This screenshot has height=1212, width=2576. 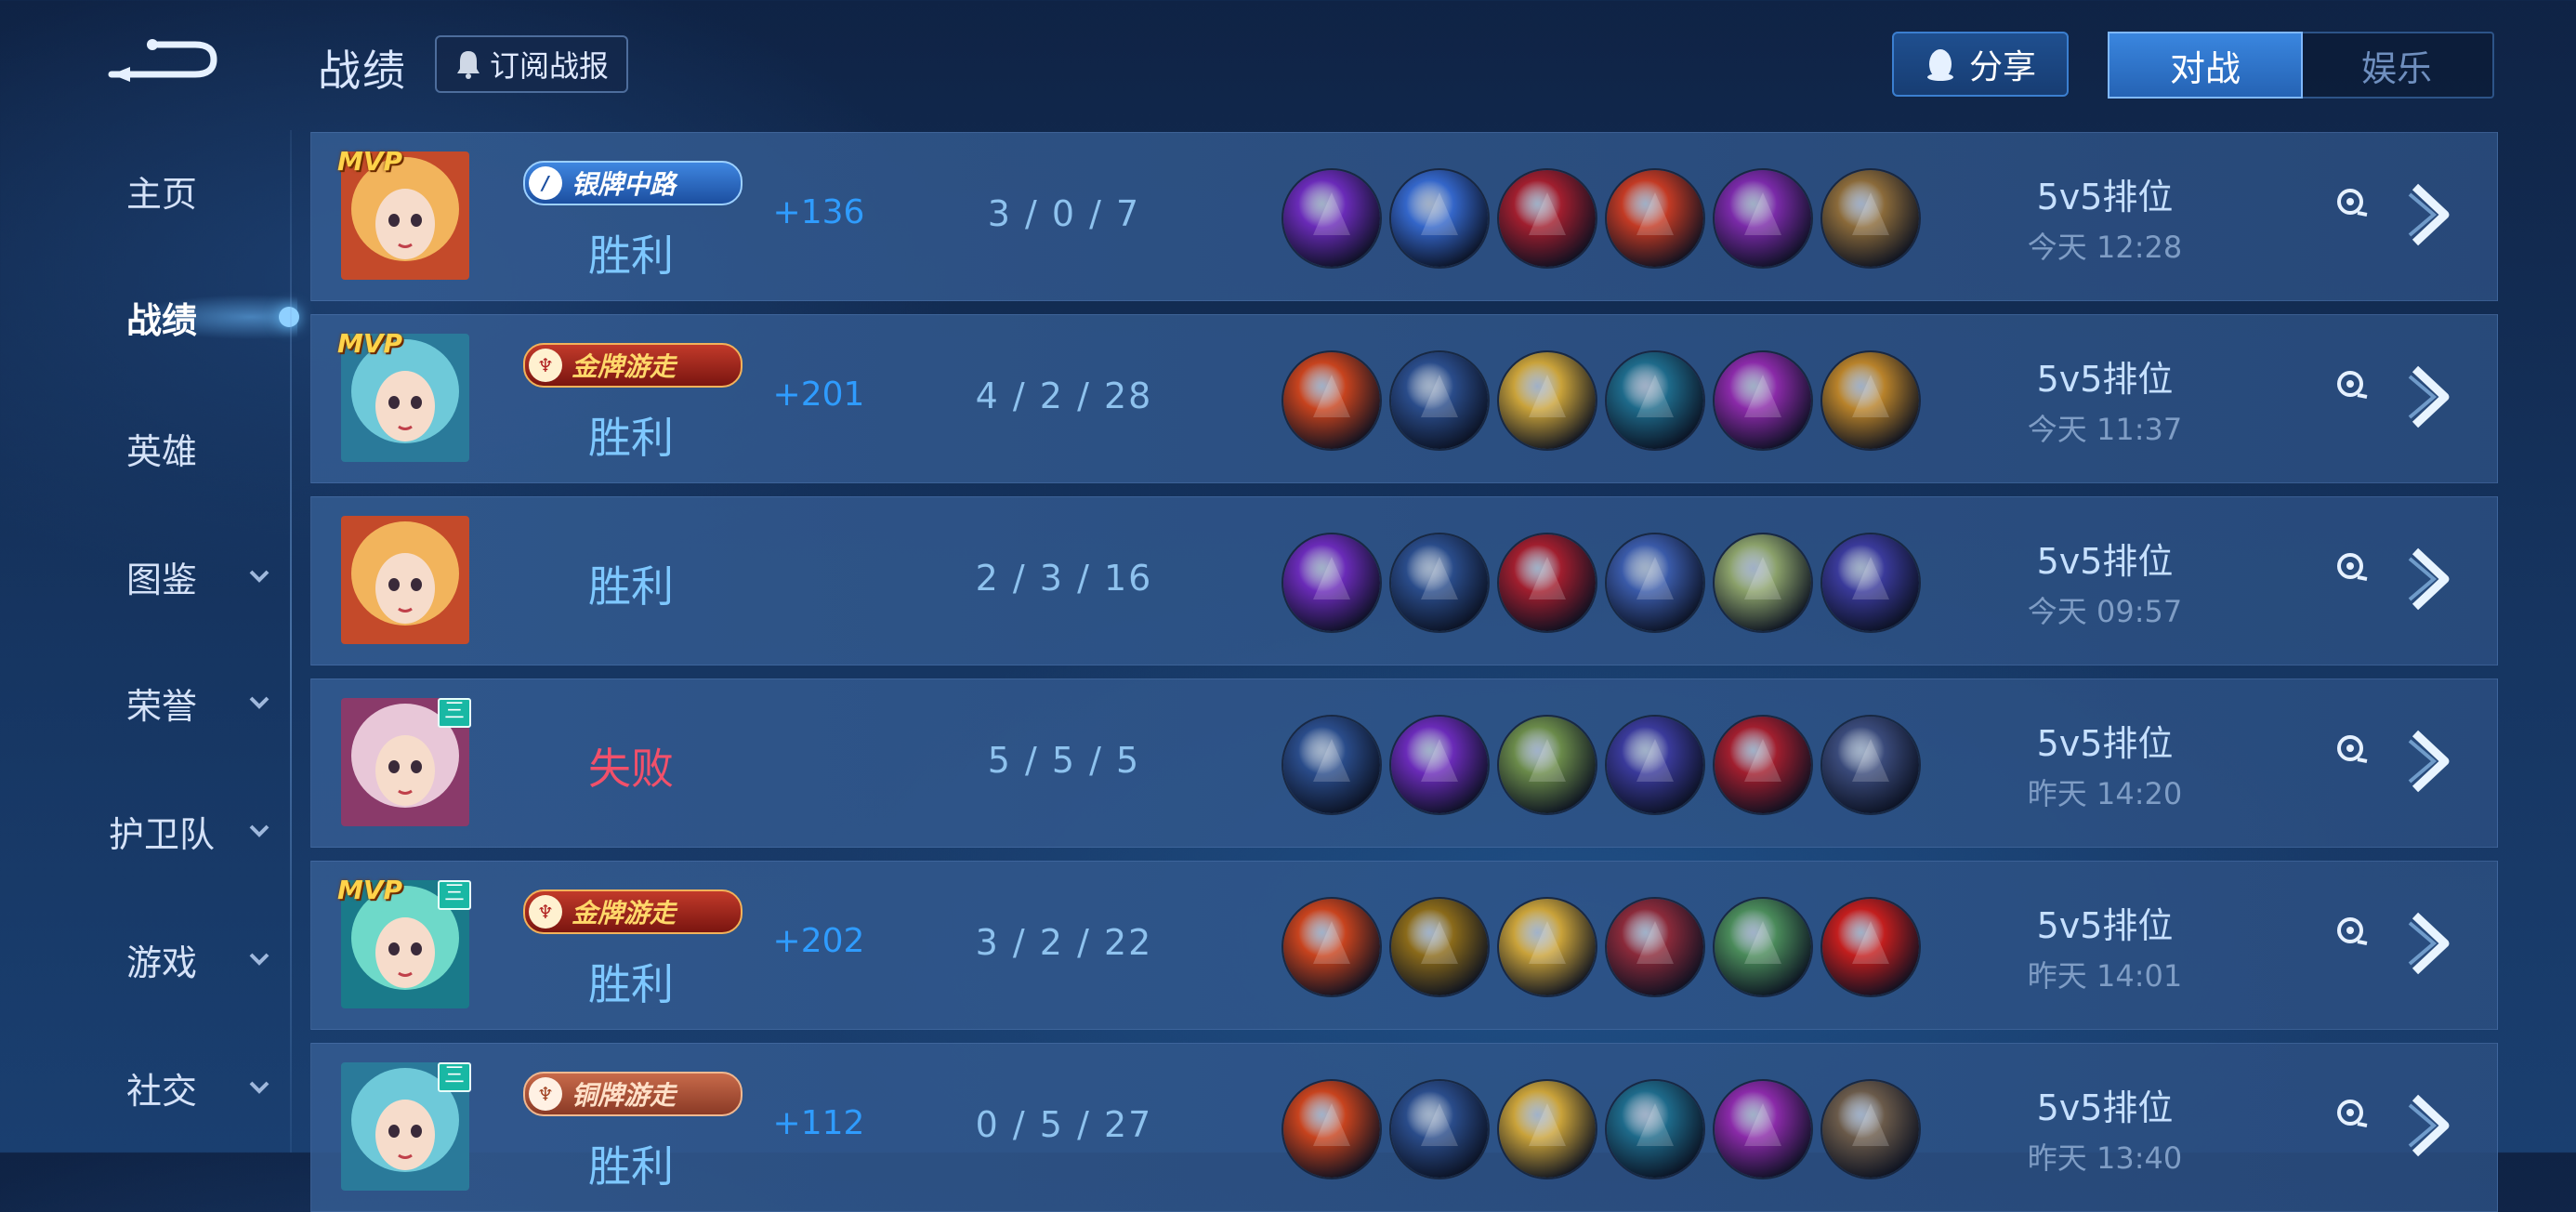 What do you see at coordinates (818, 1123) in the screenshot?
I see `rank-points: +112` at bounding box center [818, 1123].